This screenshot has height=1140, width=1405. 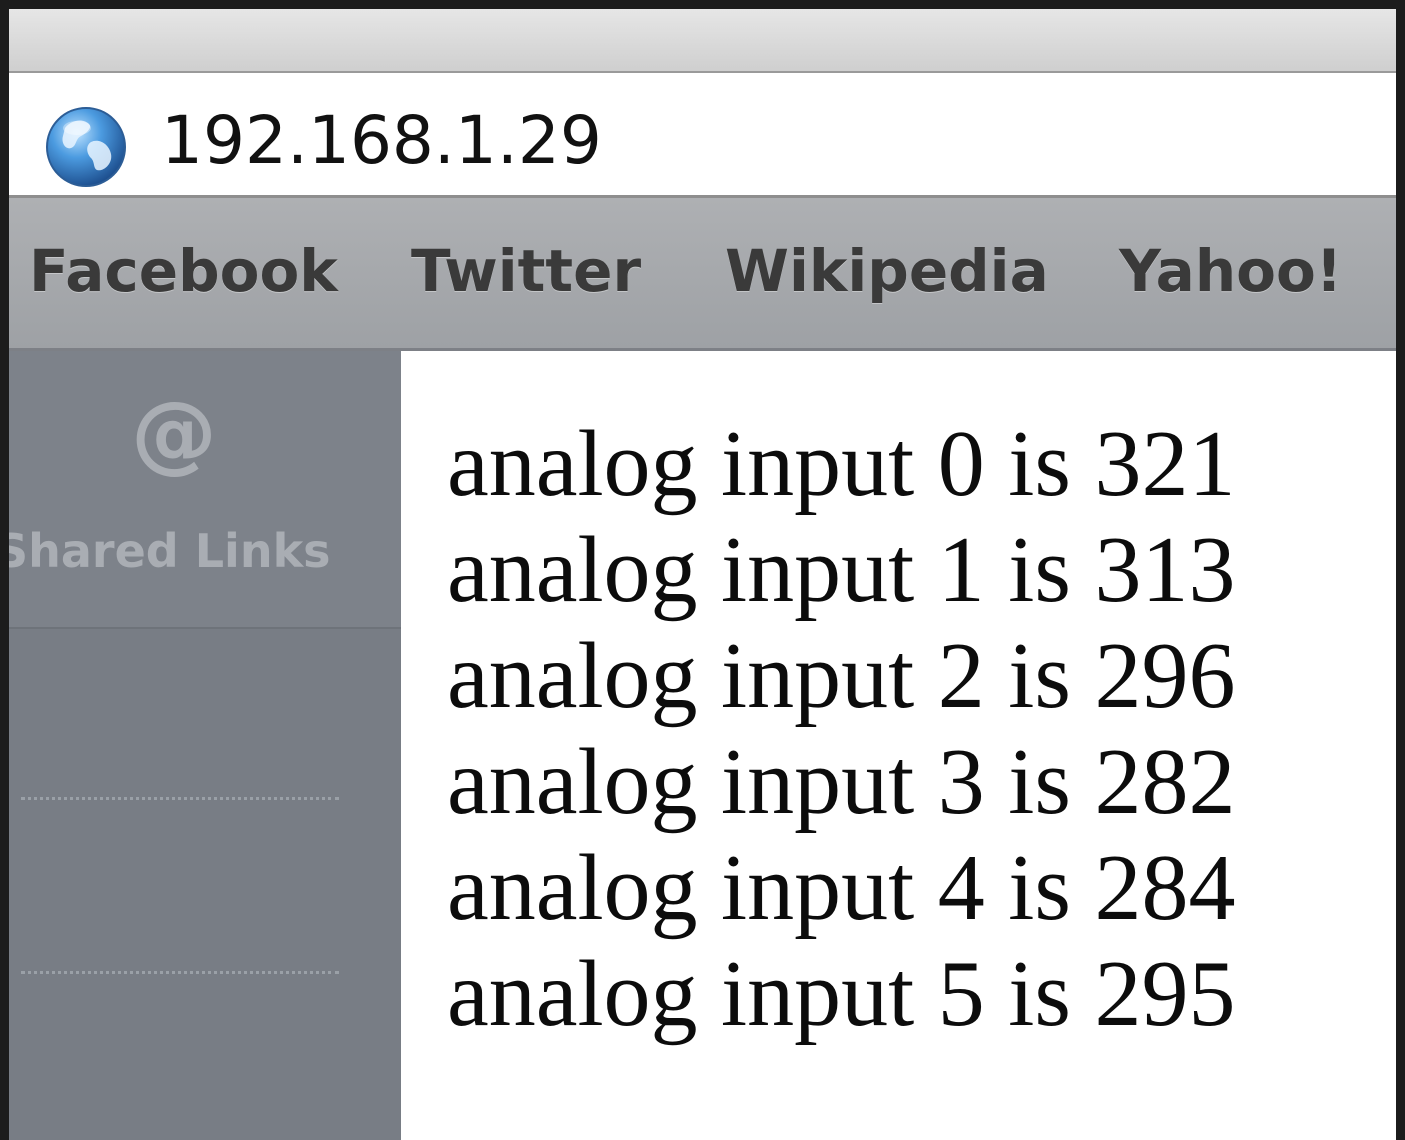 What do you see at coordinates (86, 147) in the screenshot?
I see `globe-icon` at bounding box center [86, 147].